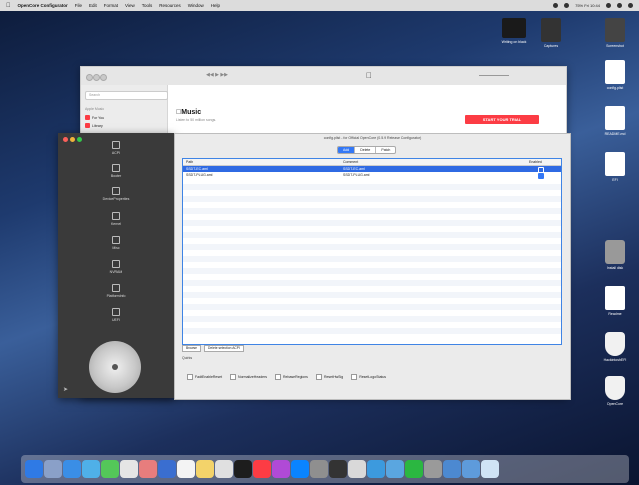 The image size is (639, 485). Describe the element at coordinates (110, 469) in the screenshot. I see `facetime-icon` at that location.